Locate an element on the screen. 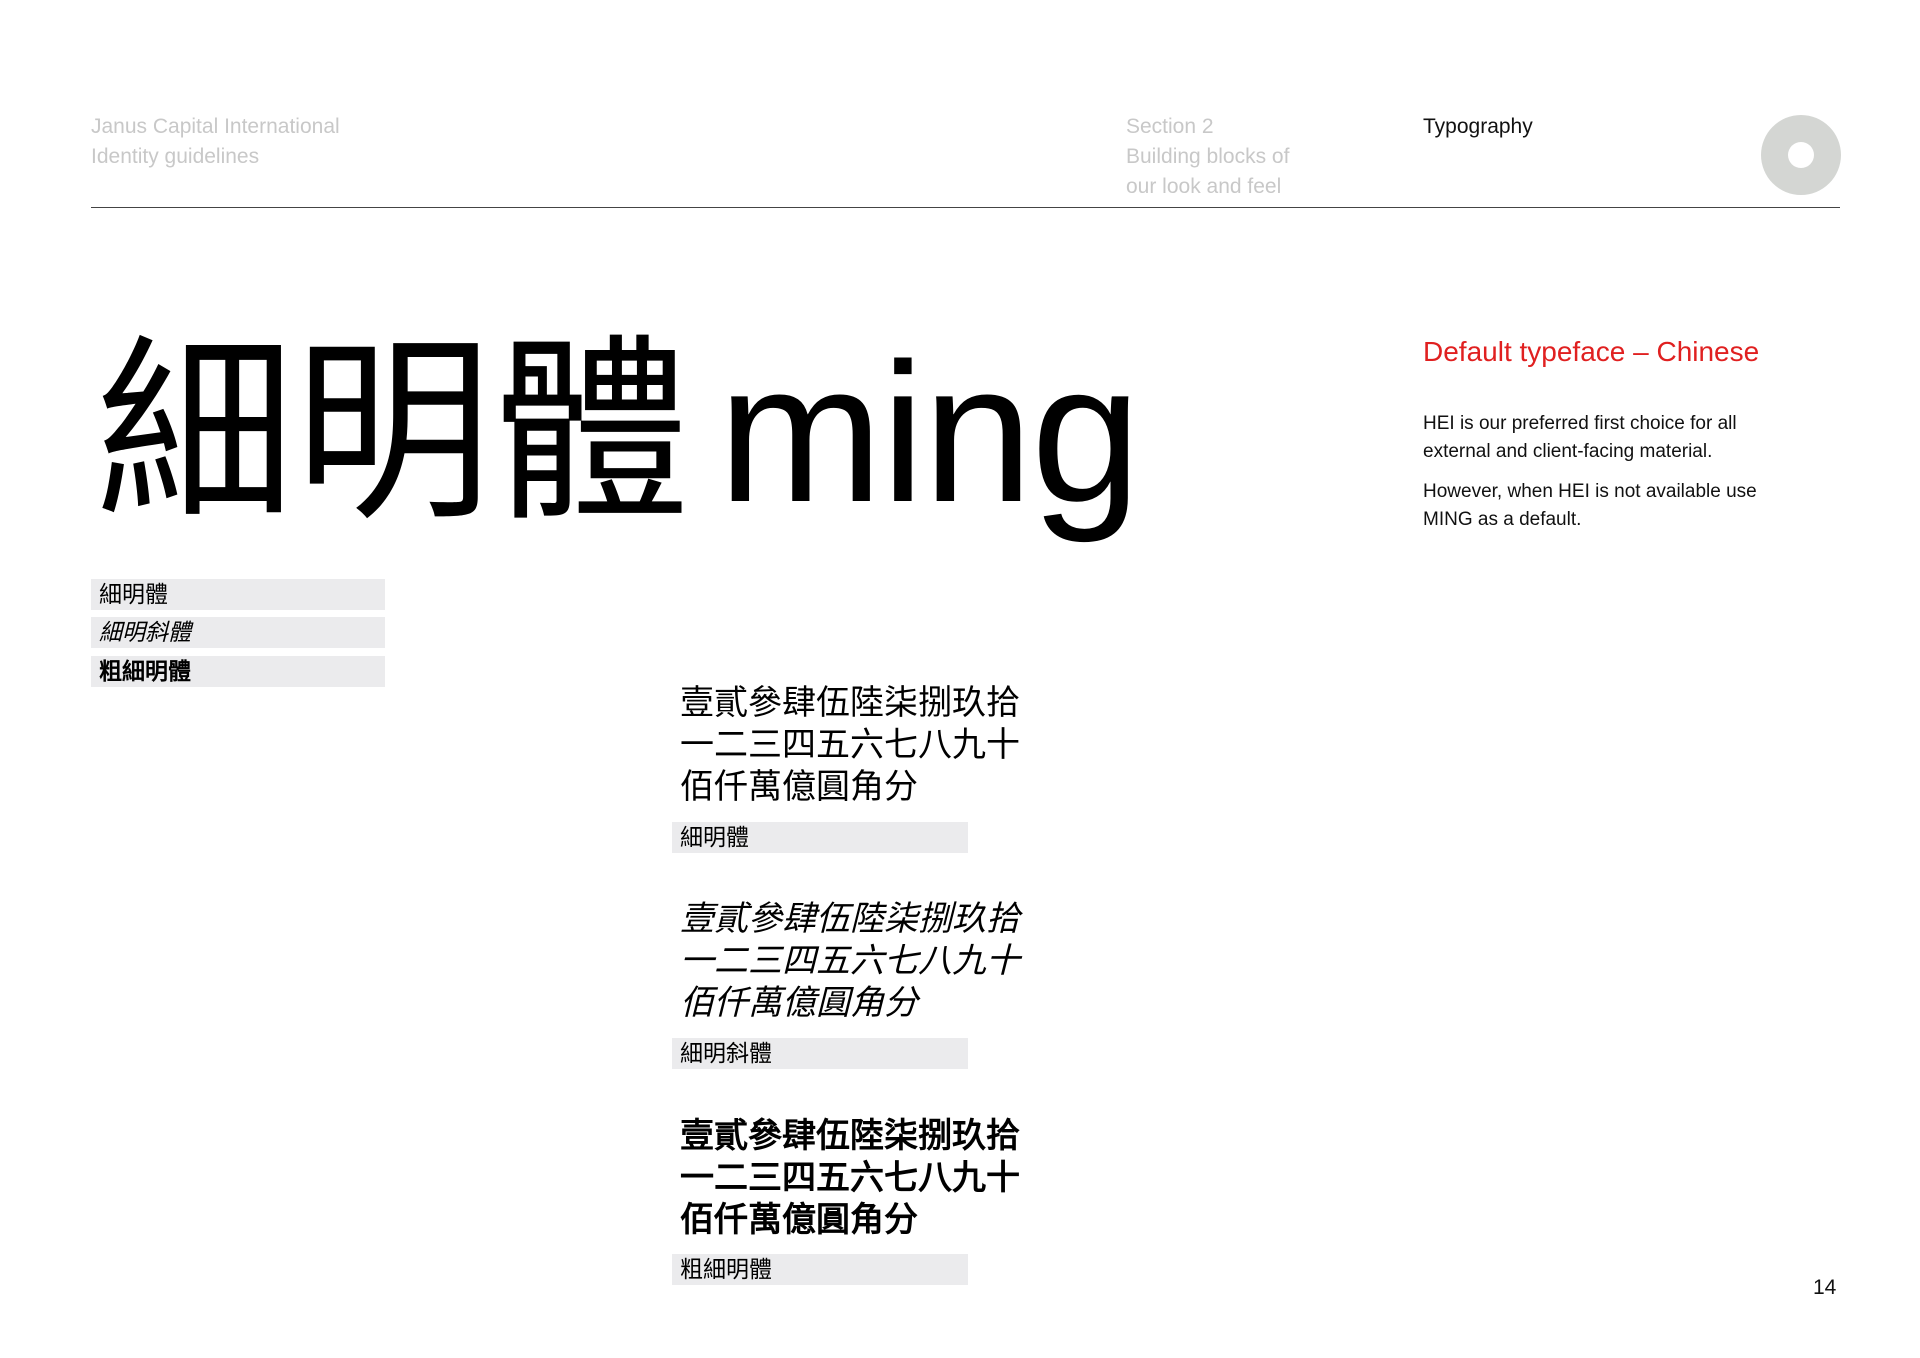 The width and height of the screenshot is (1920, 1358). circle-logo-icon is located at coordinates (1801, 155).